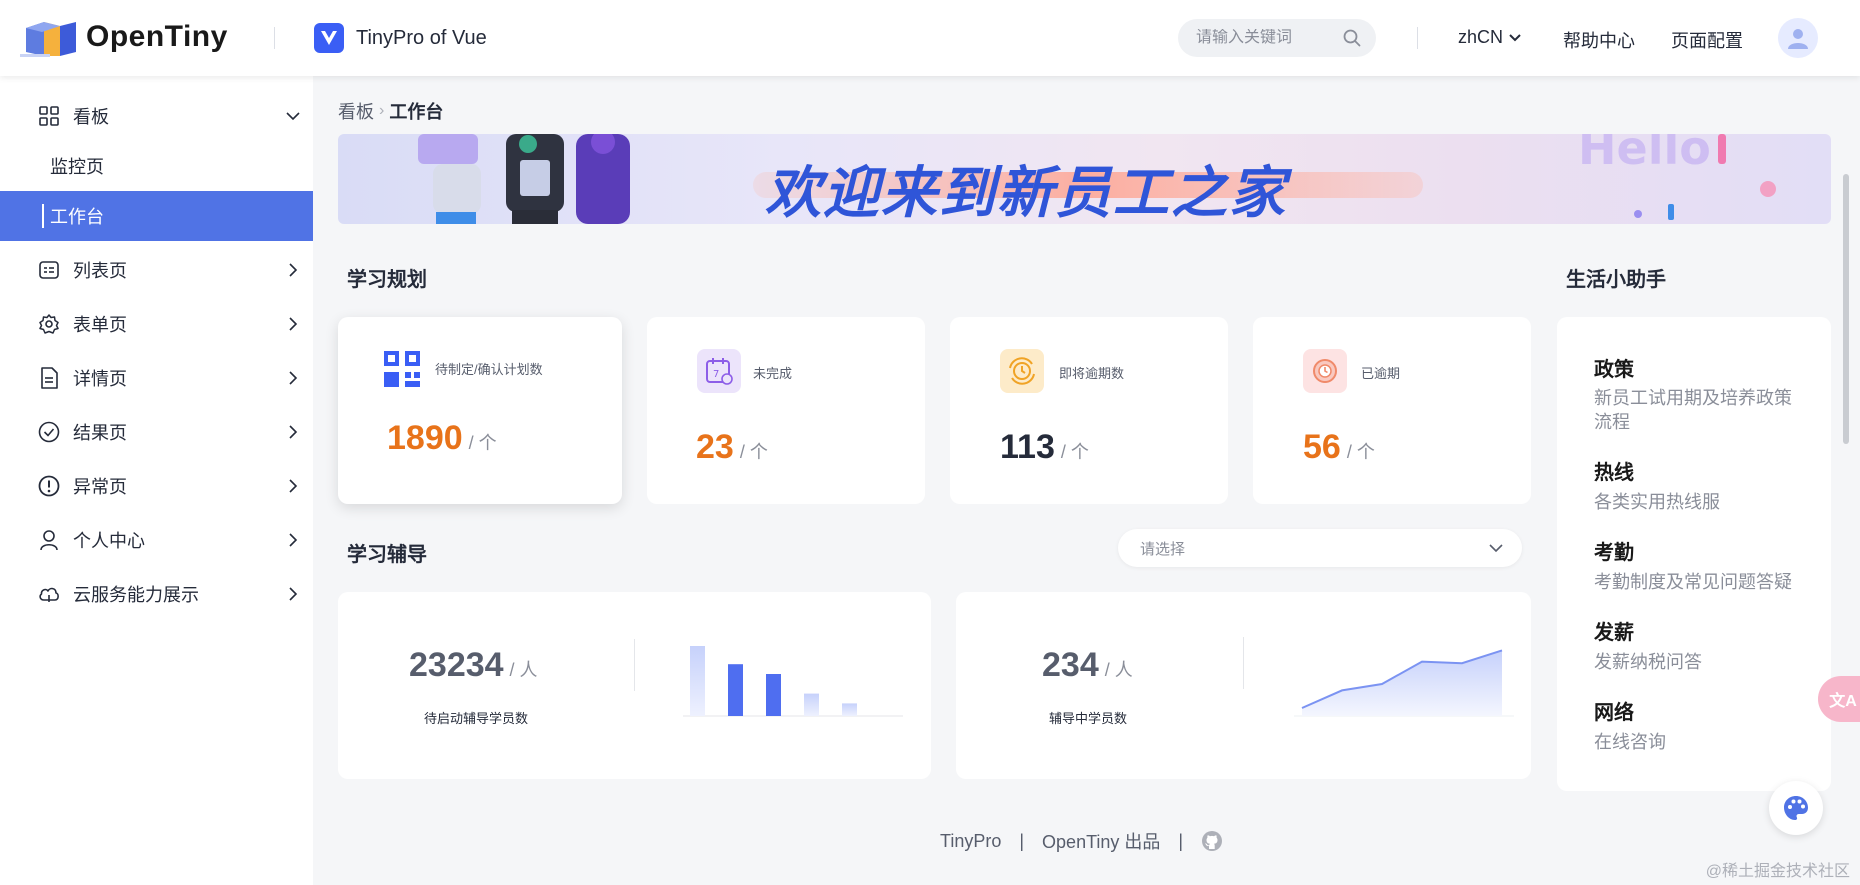 This screenshot has width=1860, height=885. Describe the element at coordinates (400, 38) in the screenshot. I see `app-brand: TinyPro of Vue` at that location.